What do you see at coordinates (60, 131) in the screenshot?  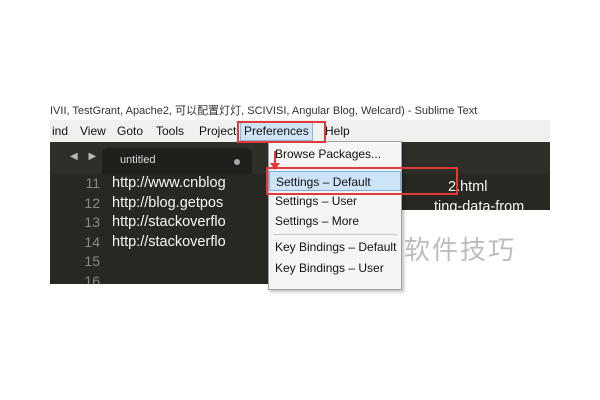 I see `menu-find: ind` at bounding box center [60, 131].